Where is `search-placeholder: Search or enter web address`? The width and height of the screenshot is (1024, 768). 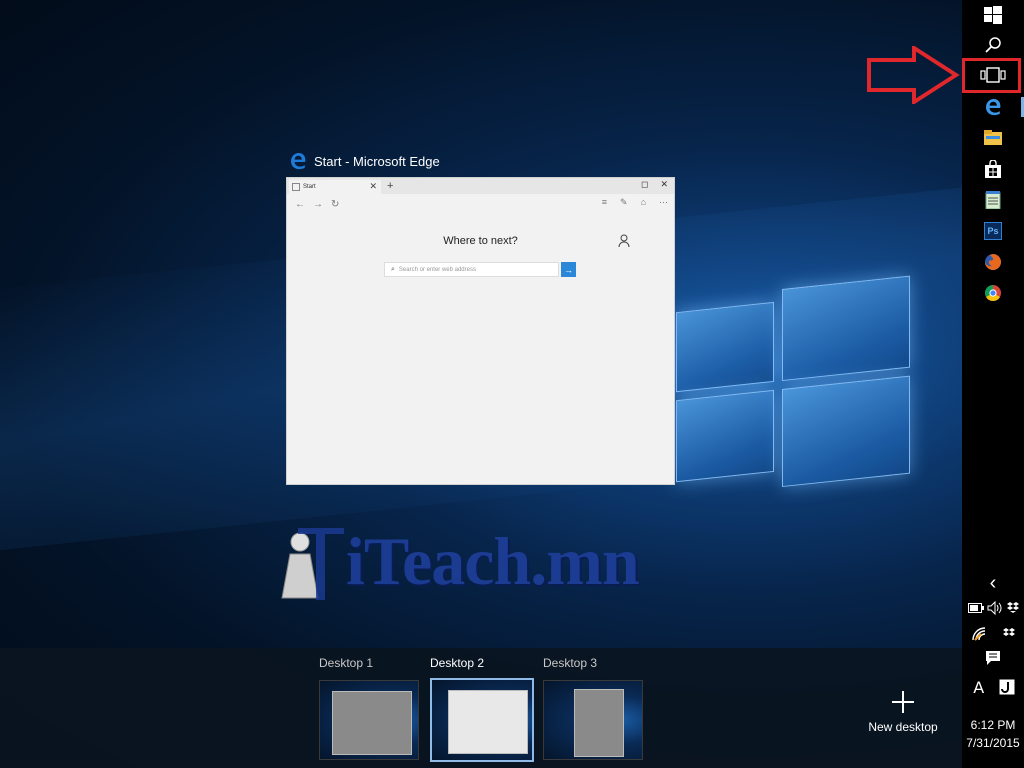
search-placeholder: Search or enter web address is located at coordinates (437, 269).